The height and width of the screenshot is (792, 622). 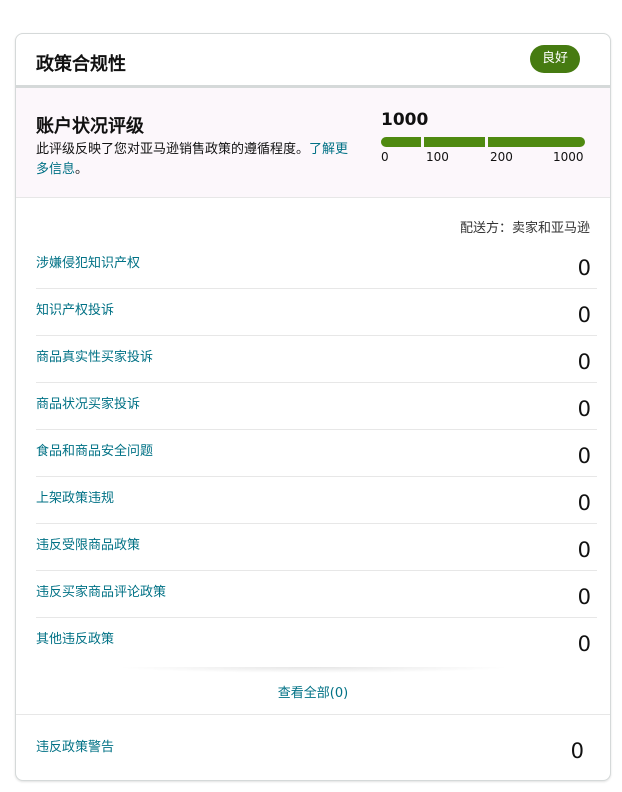 I want to click on health-rating-bar, so click(x=483, y=142).